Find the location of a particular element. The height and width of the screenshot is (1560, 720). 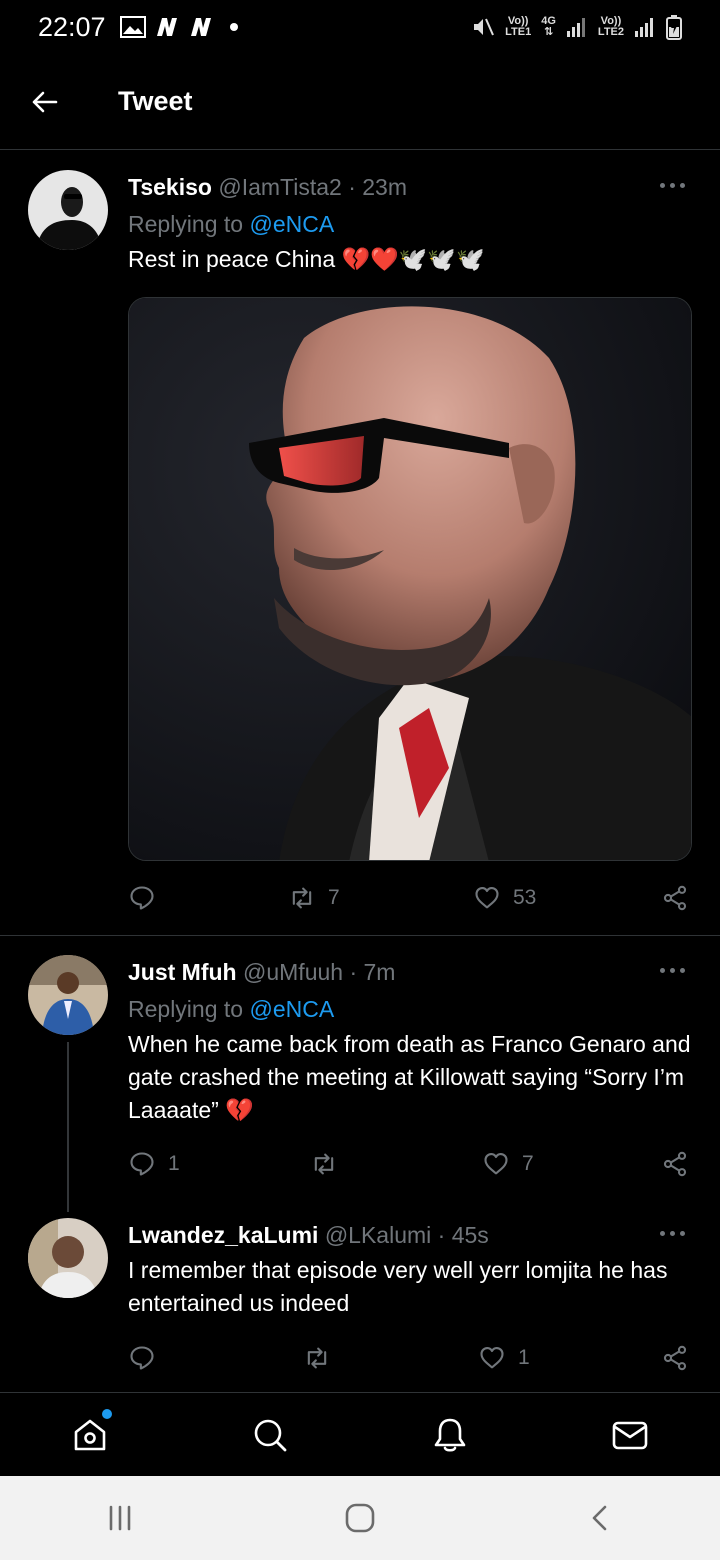

status-notification-icons is located at coordinates (178, 27).